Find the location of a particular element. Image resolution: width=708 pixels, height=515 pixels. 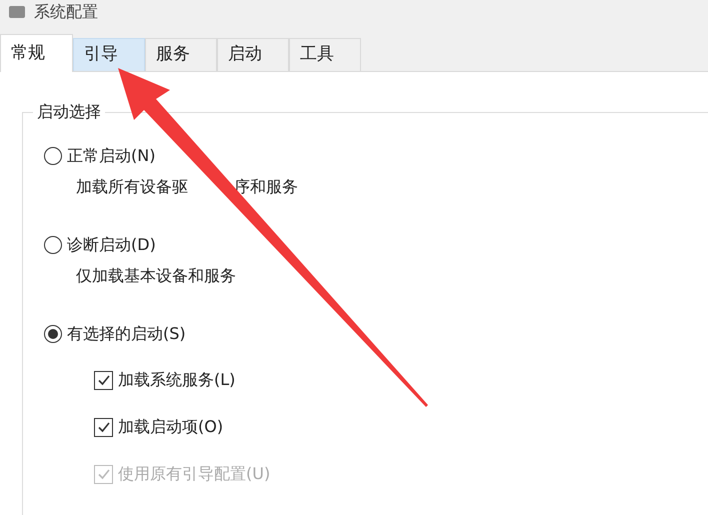

checkbox-label: 加载系统服务(L) is located at coordinates (177, 380).